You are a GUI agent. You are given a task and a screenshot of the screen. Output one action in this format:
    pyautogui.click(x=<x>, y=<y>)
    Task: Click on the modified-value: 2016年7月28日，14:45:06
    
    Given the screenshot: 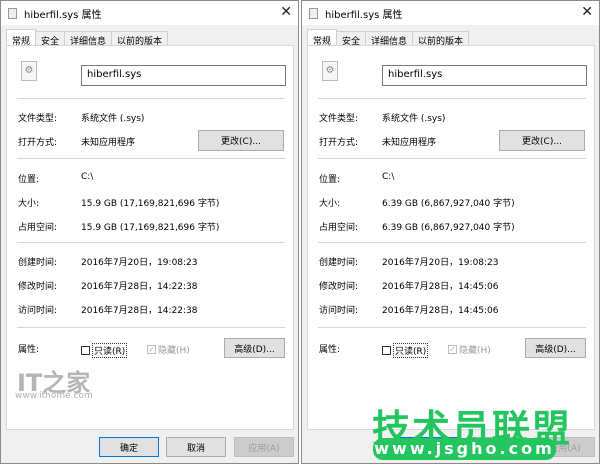 What is the action you would take?
    pyautogui.click(x=440, y=287)
    